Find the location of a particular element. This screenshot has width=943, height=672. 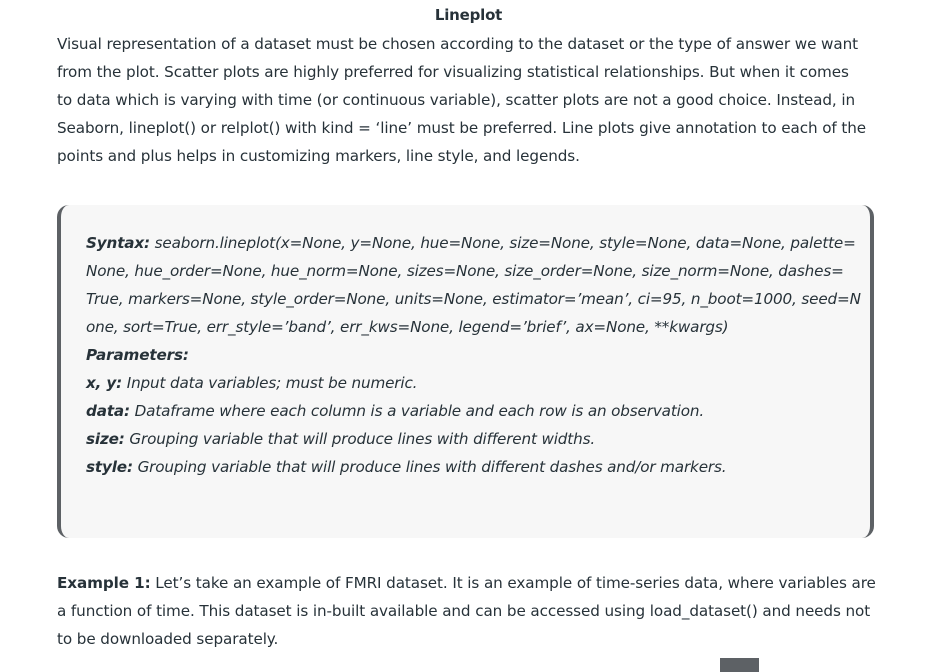

parameters-heading: Parameters: is located at coordinates (466, 355).